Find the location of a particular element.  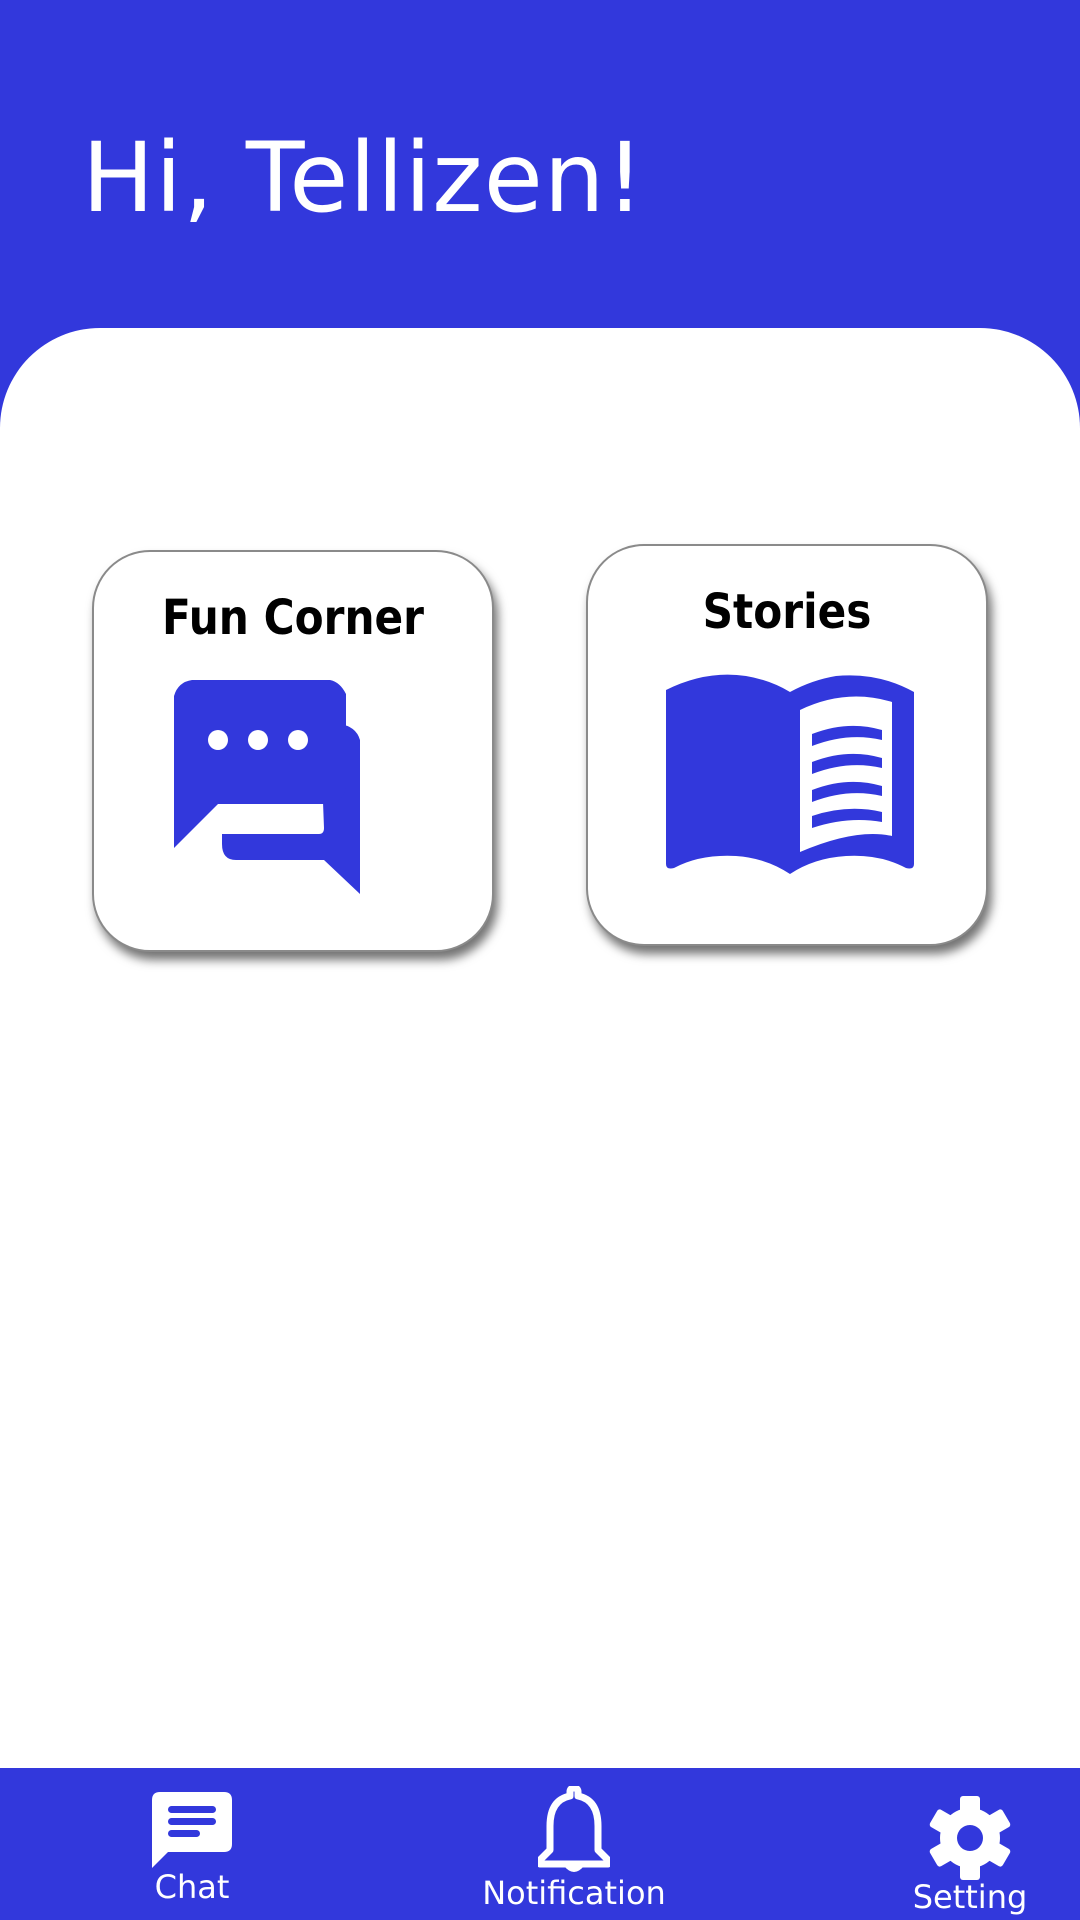

chat-bubbles-icon is located at coordinates (267, 787).